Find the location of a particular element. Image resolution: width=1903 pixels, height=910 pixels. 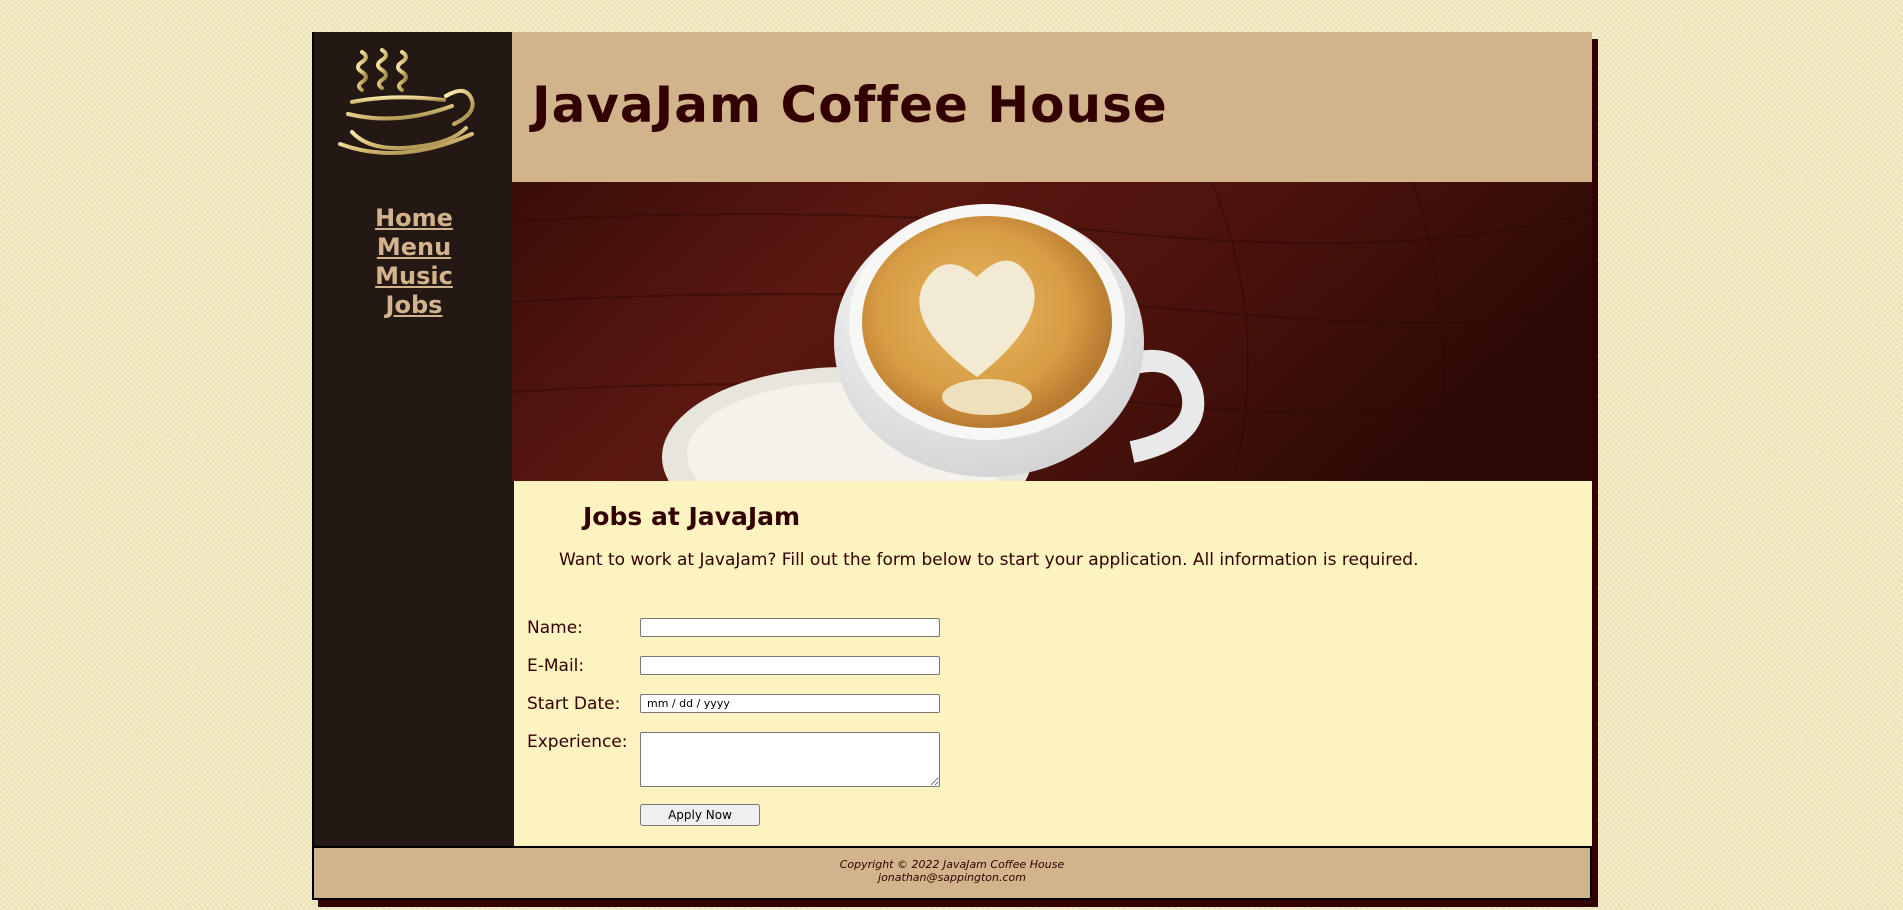

site-header: JavaJam Coffee House is located at coordinates (1052, 107).